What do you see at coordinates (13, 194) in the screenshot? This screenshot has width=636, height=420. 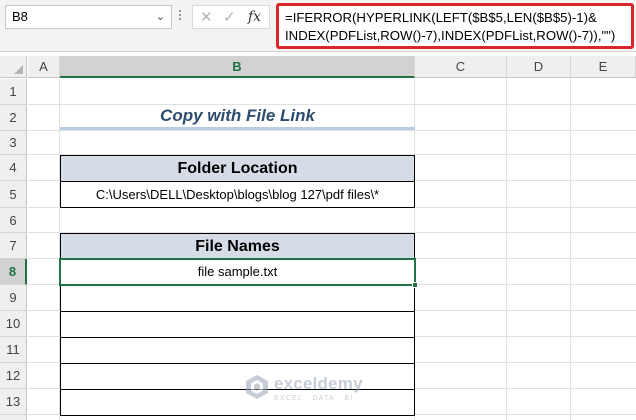 I see `row-header-5: 5` at bounding box center [13, 194].